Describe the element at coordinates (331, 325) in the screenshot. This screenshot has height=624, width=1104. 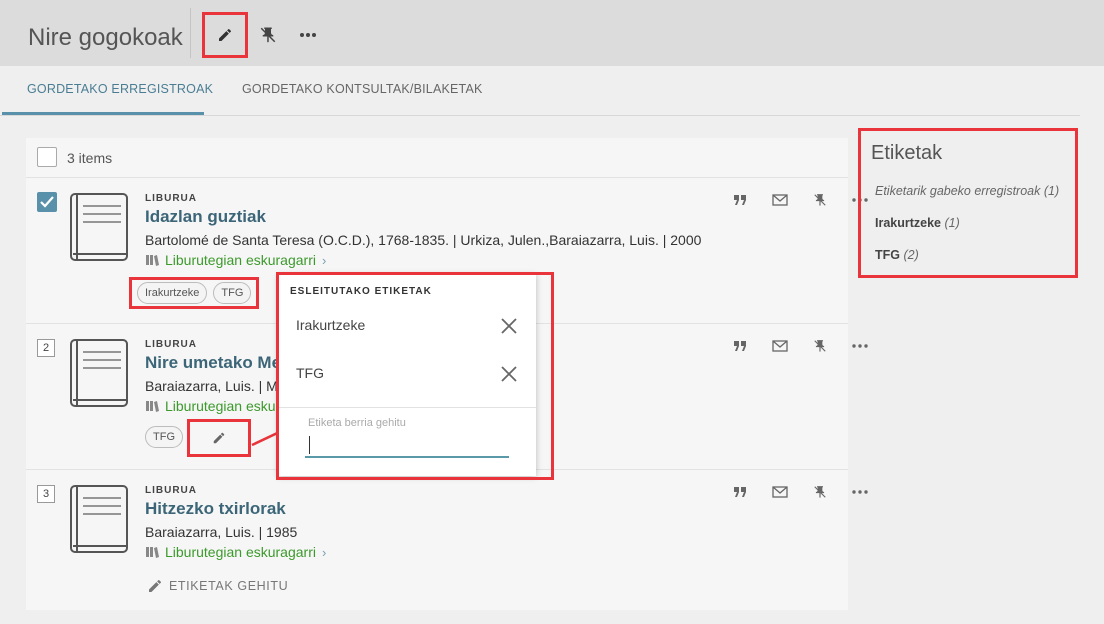
I see `assigned-tag-label: Irakurtzeke` at that location.